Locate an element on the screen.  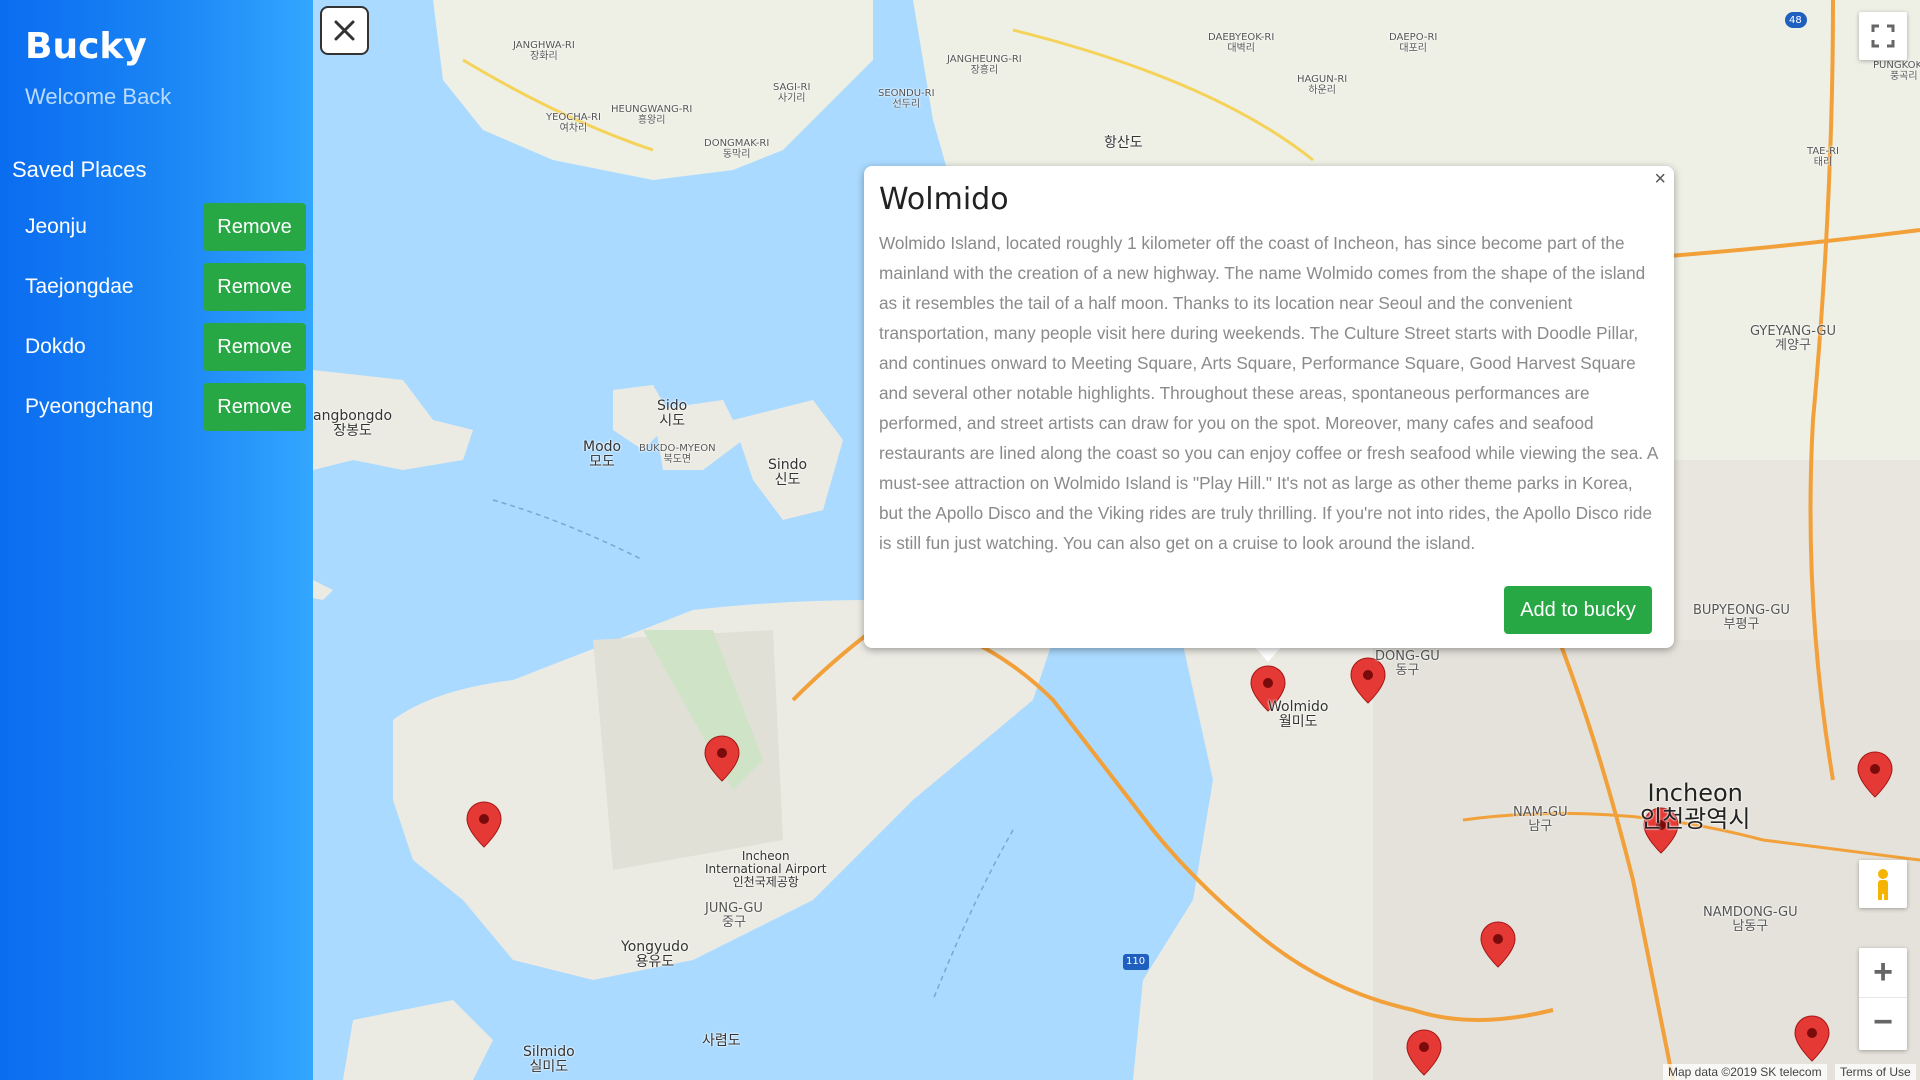
map-label-dongmak: DONGMAK-RI 동막리 is located at coordinates (737, 149).